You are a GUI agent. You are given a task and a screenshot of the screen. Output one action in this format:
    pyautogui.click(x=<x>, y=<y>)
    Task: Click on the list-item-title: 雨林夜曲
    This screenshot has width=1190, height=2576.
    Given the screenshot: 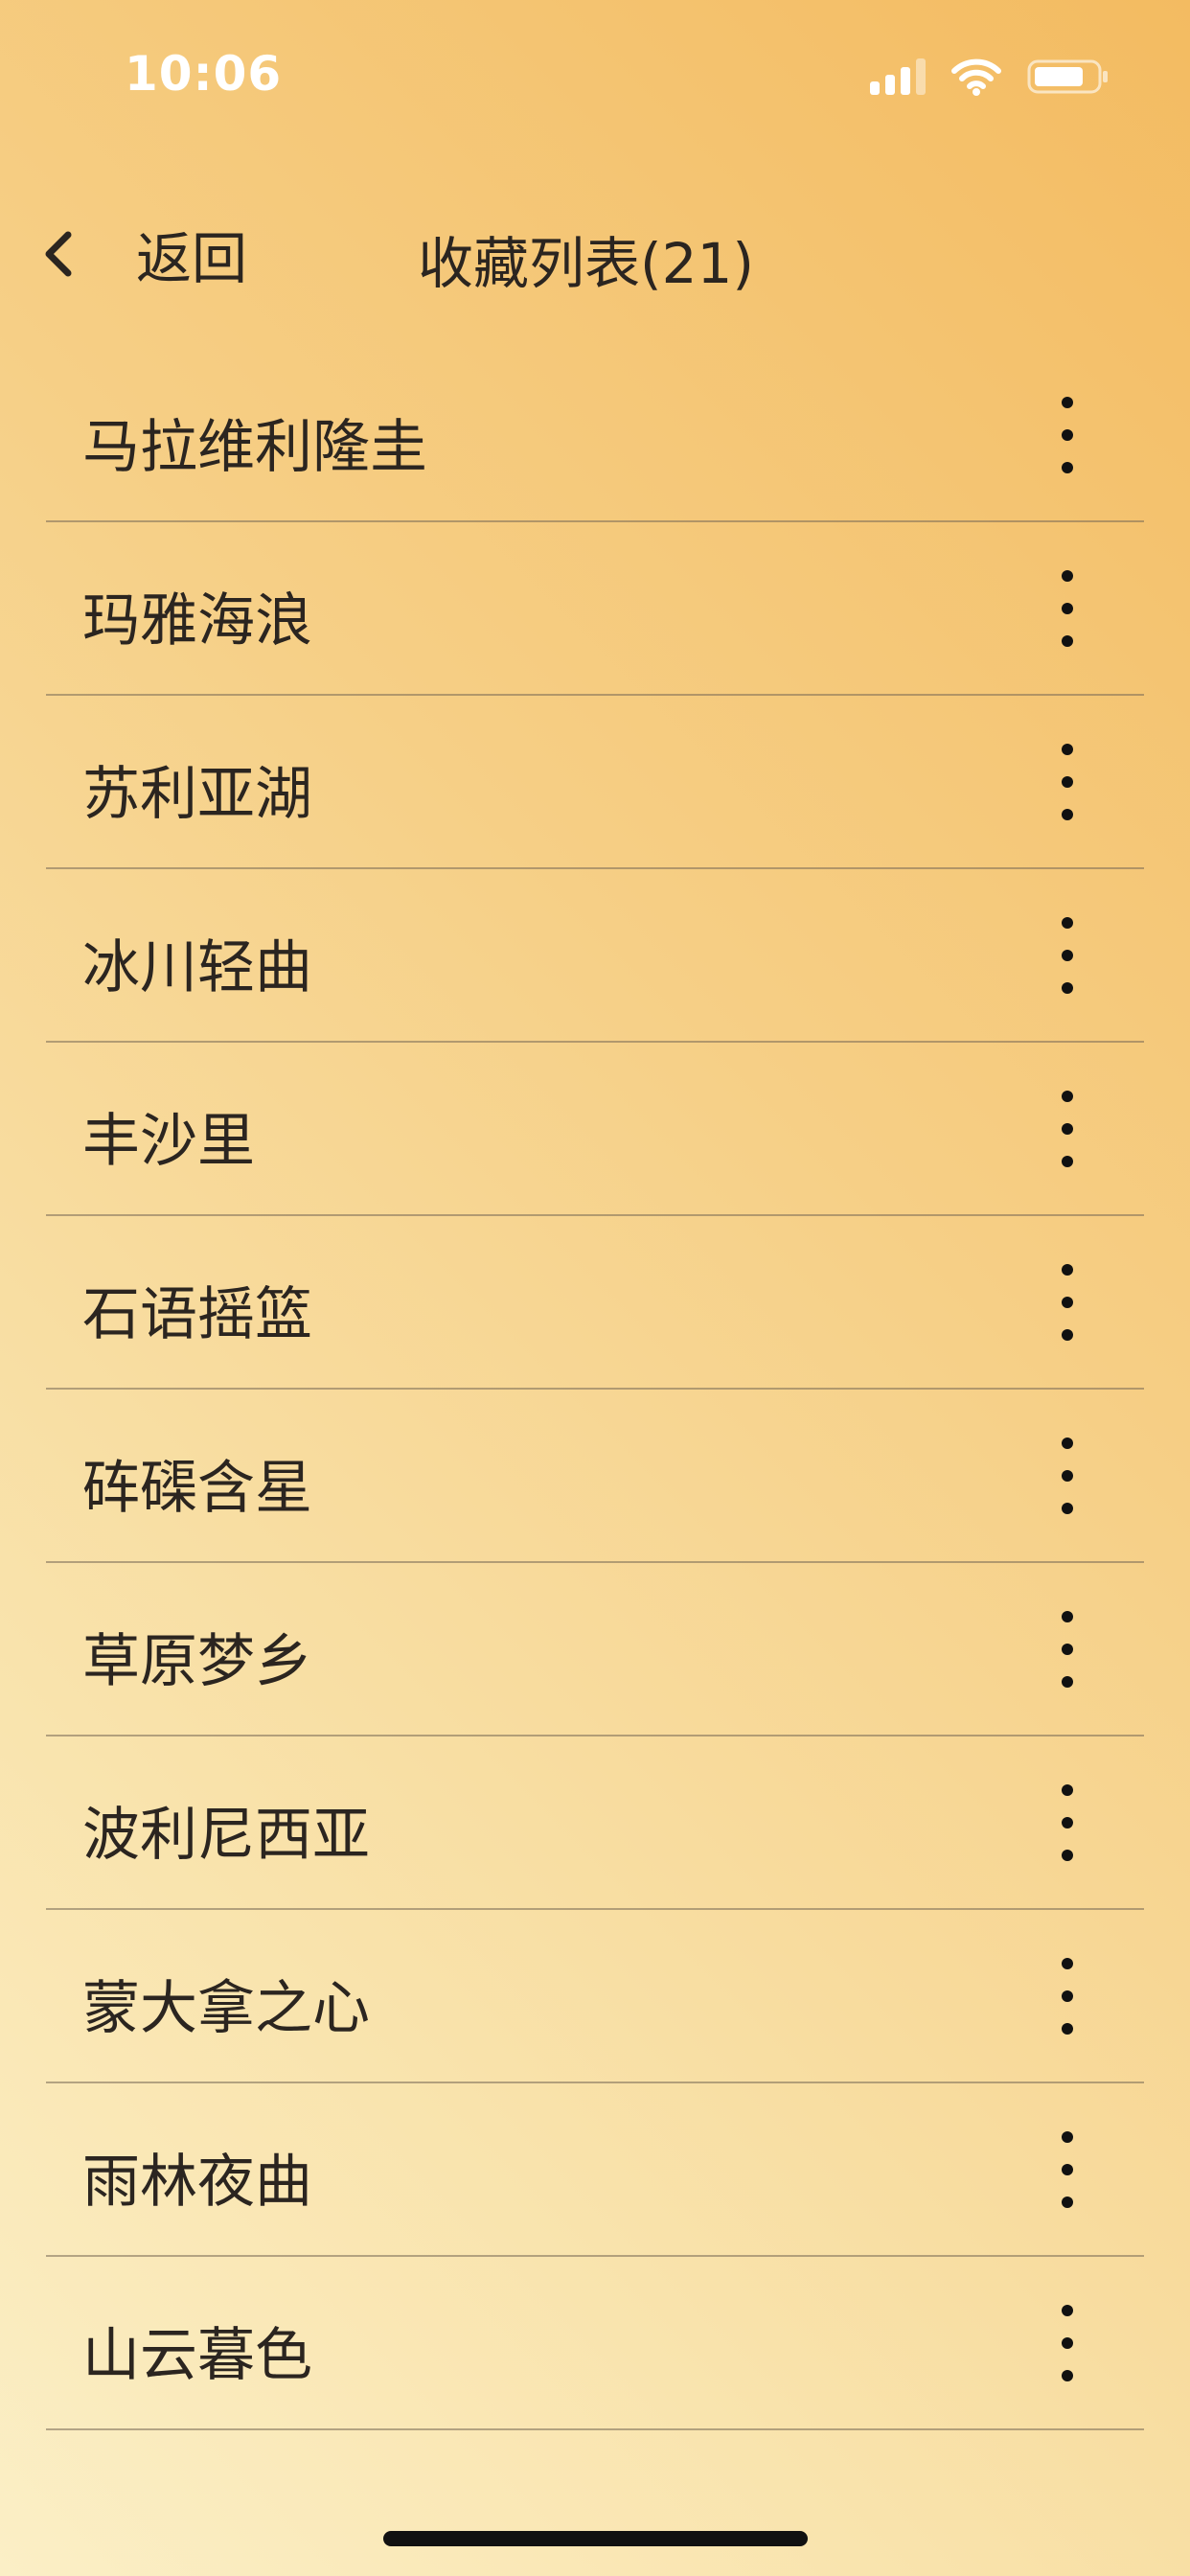 What is the action you would take?
    pyautogui.click(x=197, y=2182)
    